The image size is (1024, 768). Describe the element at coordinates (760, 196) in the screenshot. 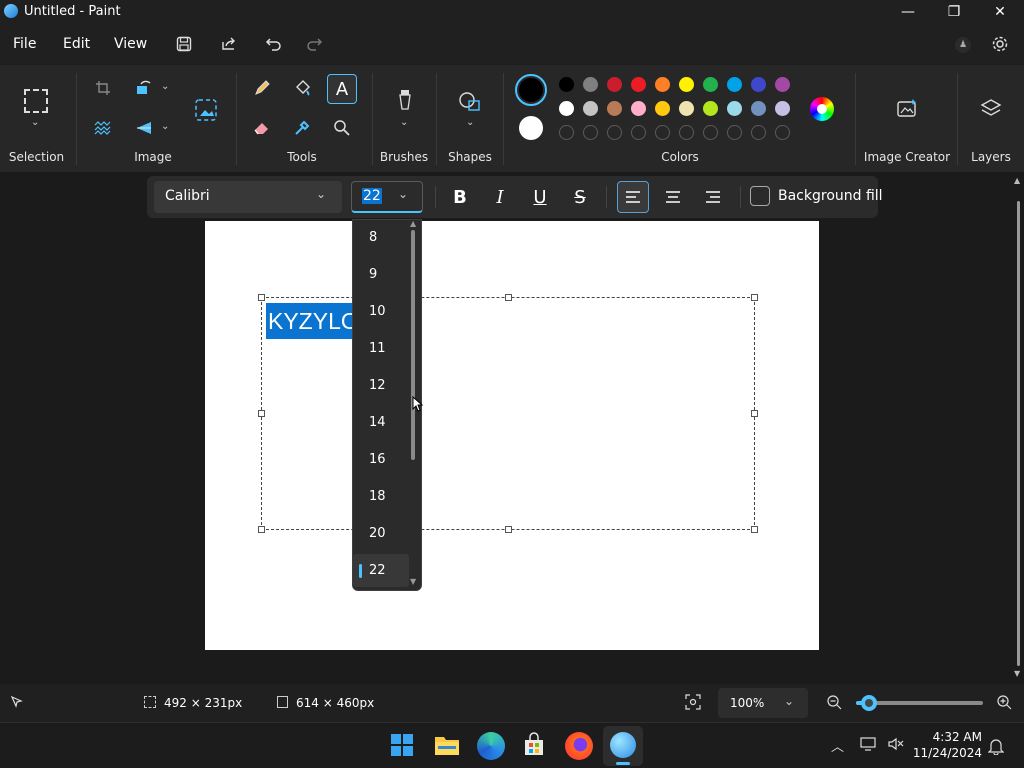

I see `background-fill-checkbox` at that location.